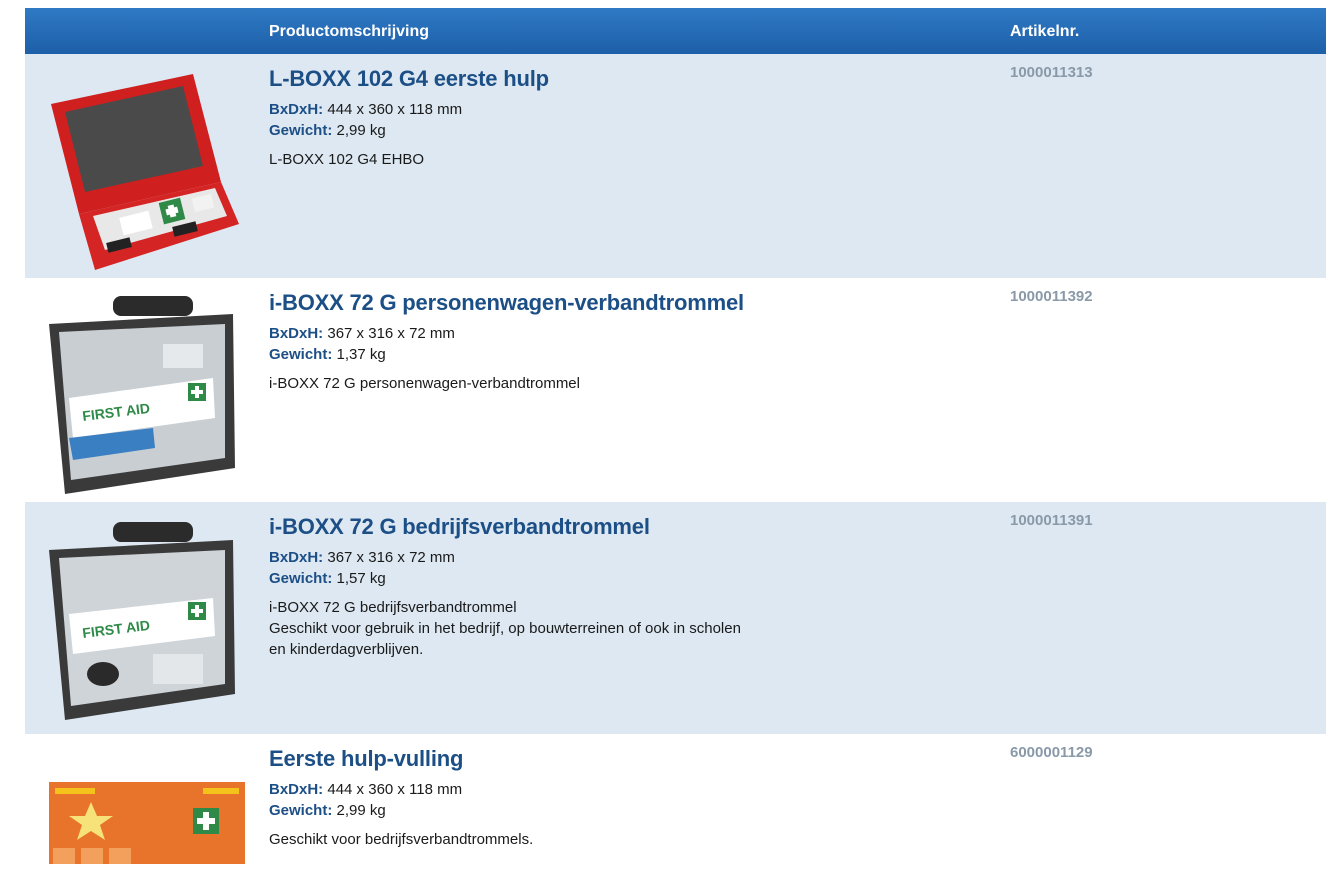  I want to click on table-header: Productomschrijving Artikelnr., so click(675, 31).